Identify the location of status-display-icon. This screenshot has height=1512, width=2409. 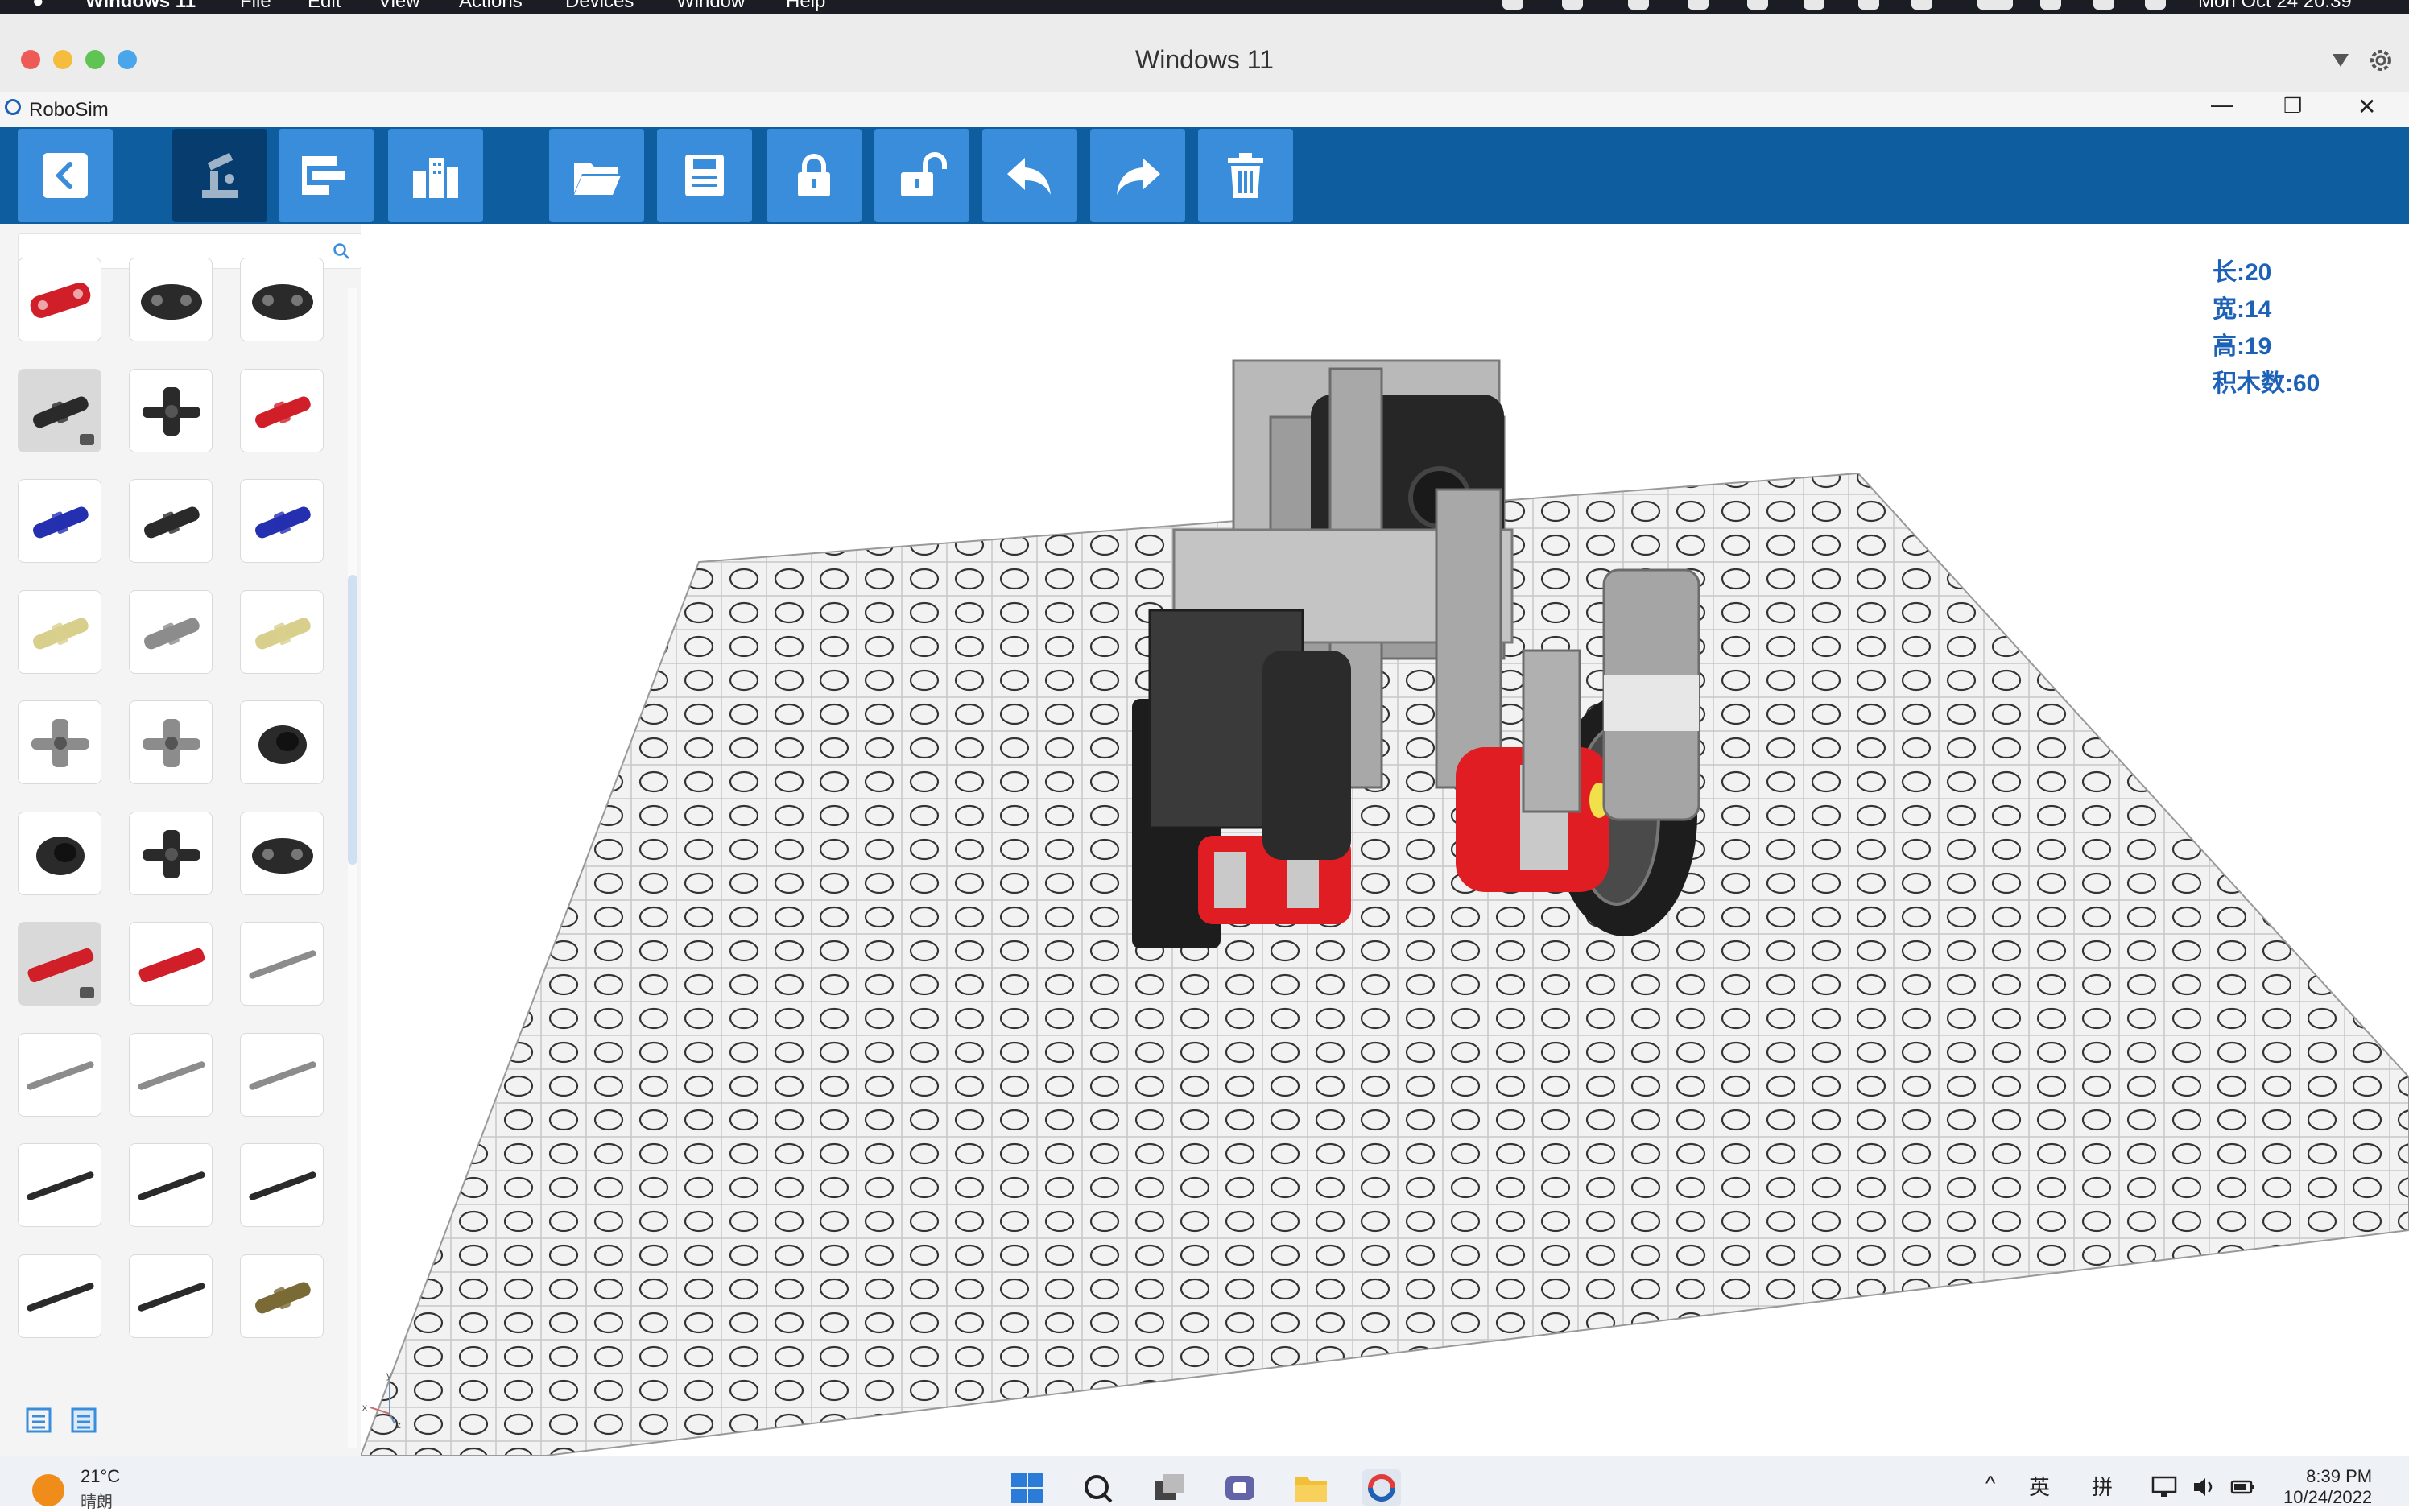
(1572, 5).